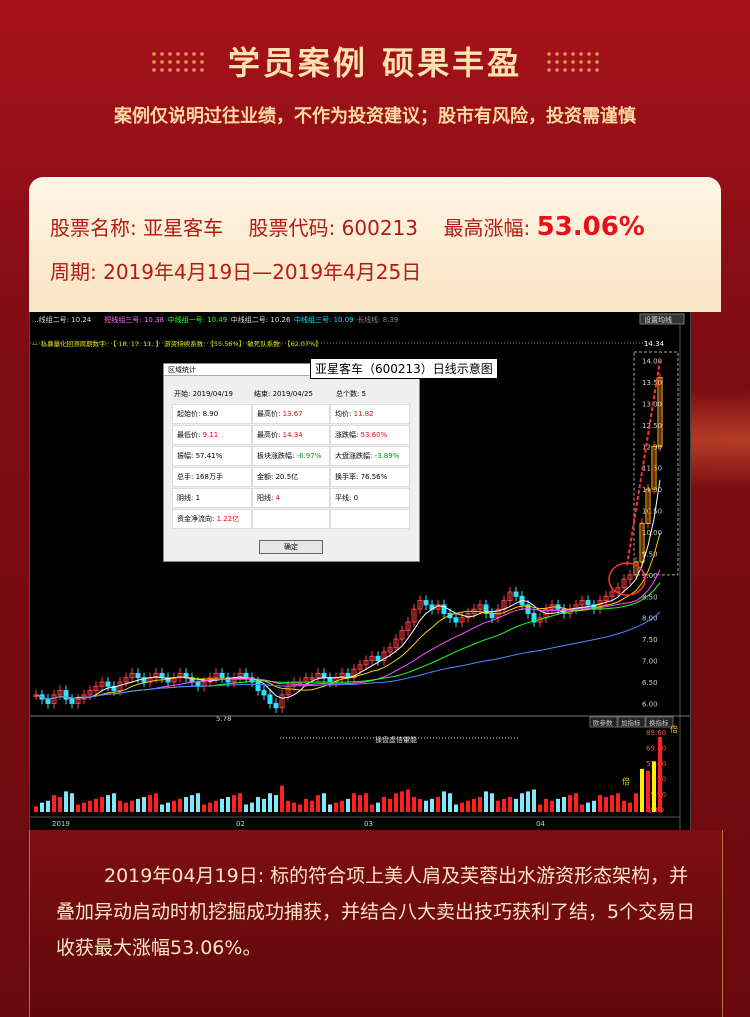 The image size is (750, 1017). Describe the element at coordinates (212, 414) in the screenshot. I see `stat-cell: 起始价: 8.90` at that location.